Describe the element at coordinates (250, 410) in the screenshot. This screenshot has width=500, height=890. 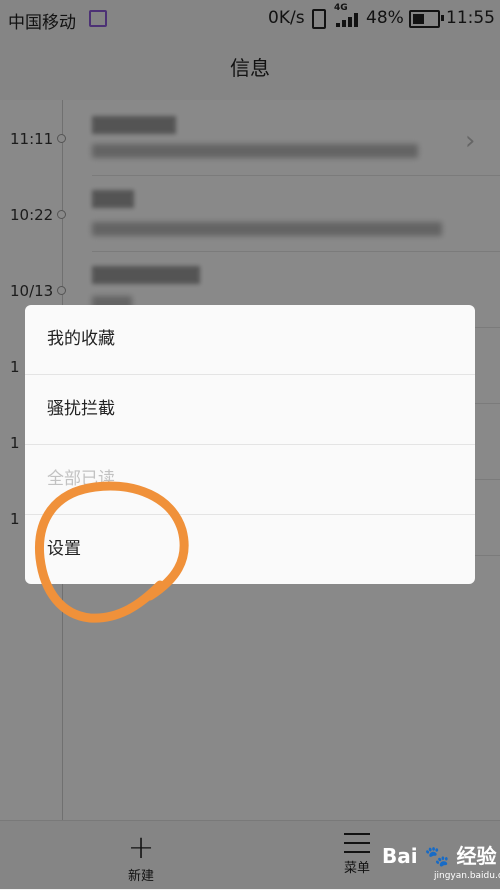
I see `menu-item-spam-block: 骚扰拦截` at that location.